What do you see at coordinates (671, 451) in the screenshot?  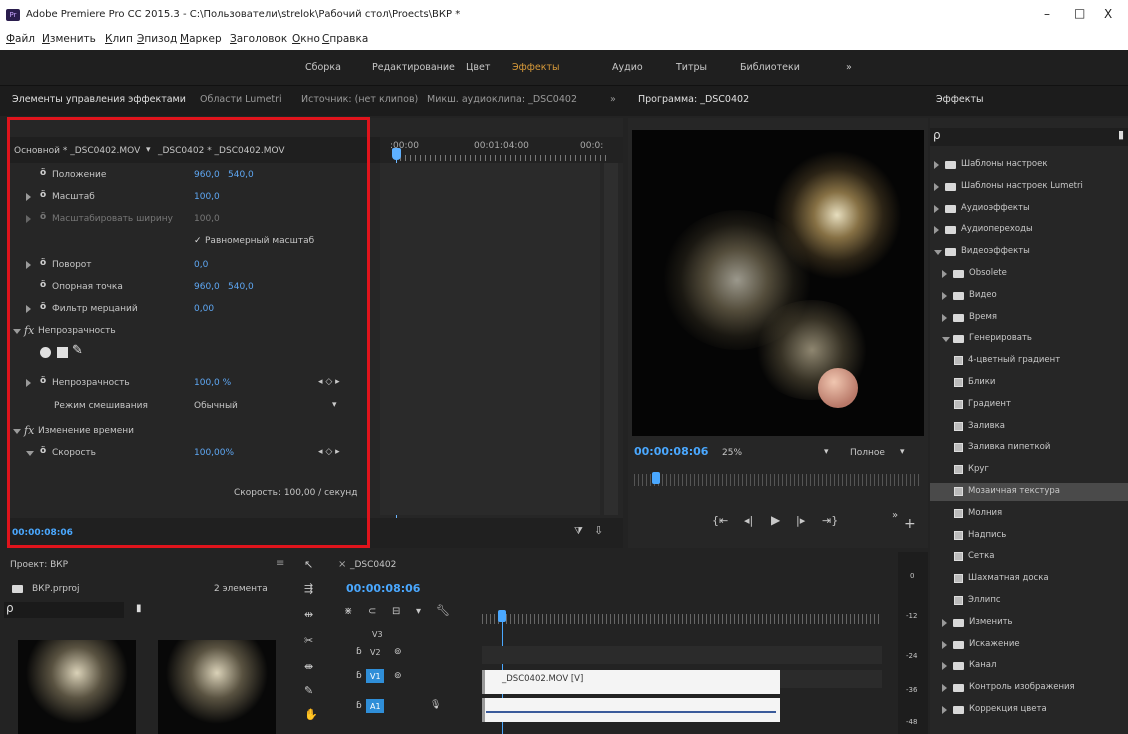 I see `program-timecode: 00:00:08:06` at bounding box center [671, 451].